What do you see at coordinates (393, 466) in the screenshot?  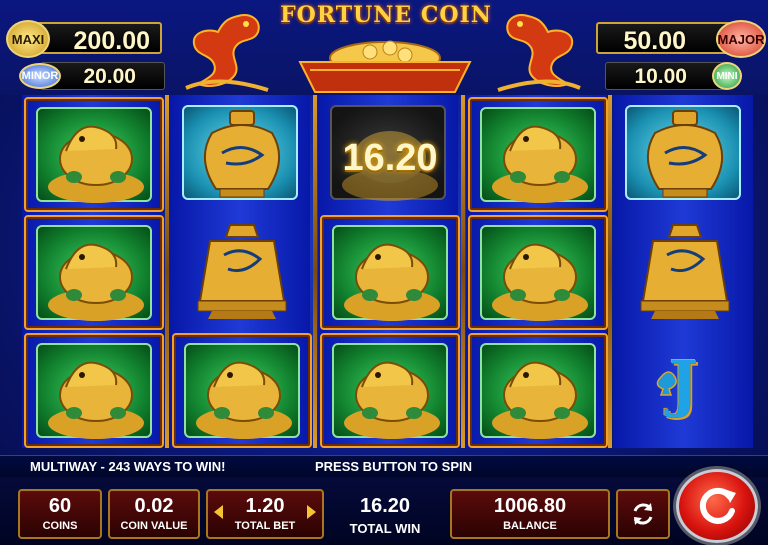 I see `spin-prompt-message: PRESS BUTTON TO SPIN` at bounding box center [393, 466].